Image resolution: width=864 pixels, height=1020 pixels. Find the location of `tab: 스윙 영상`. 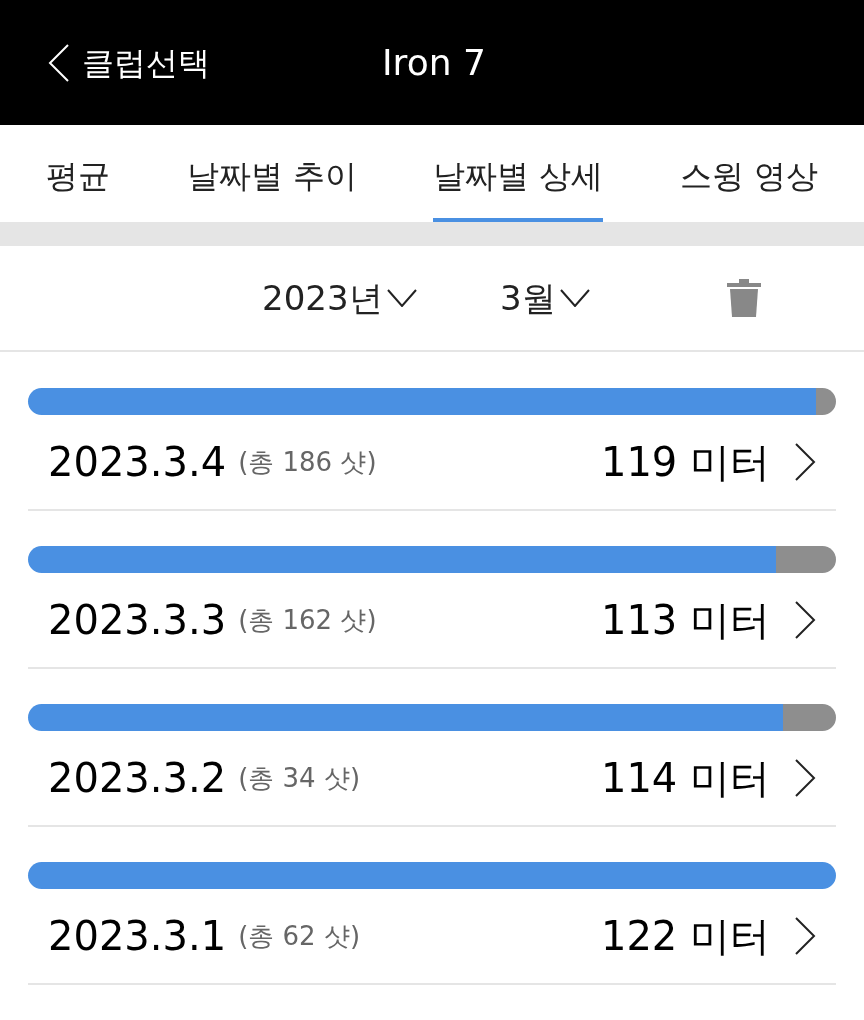

tab: 스윙 영상 is located at coordinates (748, 173).